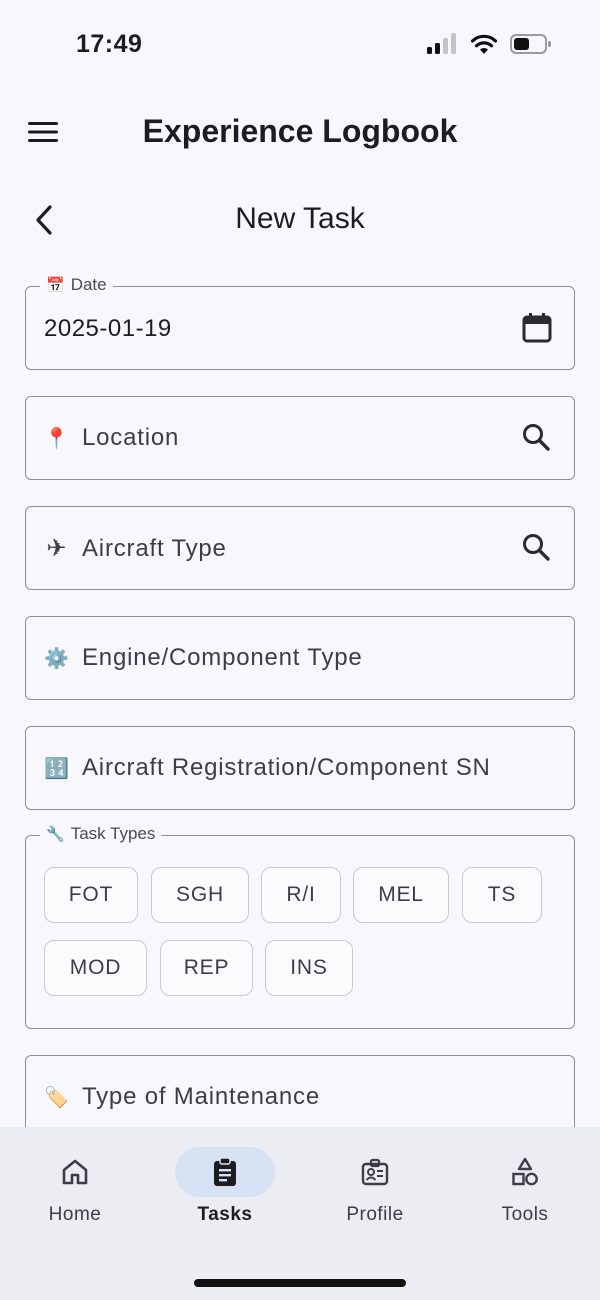 The width and height of the screenshot is (600, 1300). I want to click on date-field-label: Date, so click(88, 284).